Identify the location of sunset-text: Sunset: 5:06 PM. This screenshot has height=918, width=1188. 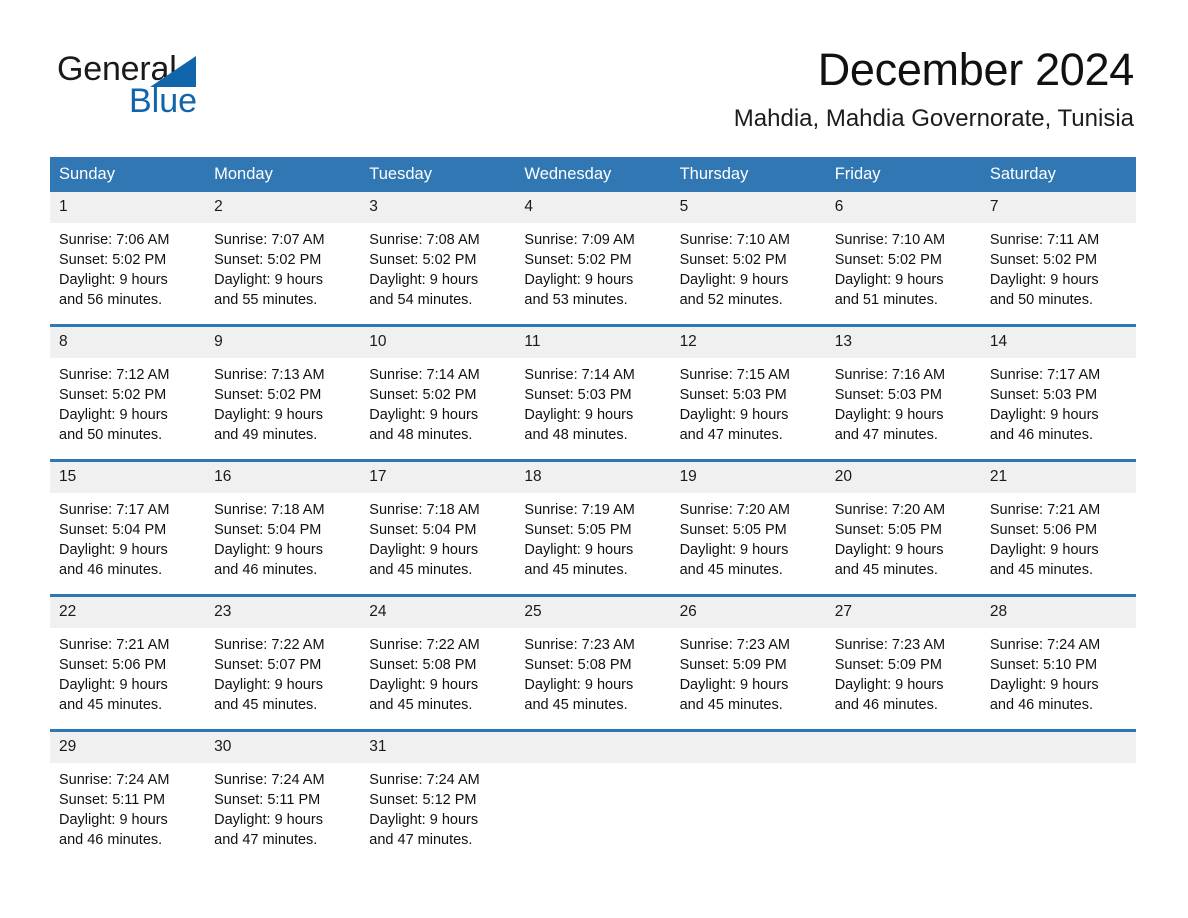
(113, 665).